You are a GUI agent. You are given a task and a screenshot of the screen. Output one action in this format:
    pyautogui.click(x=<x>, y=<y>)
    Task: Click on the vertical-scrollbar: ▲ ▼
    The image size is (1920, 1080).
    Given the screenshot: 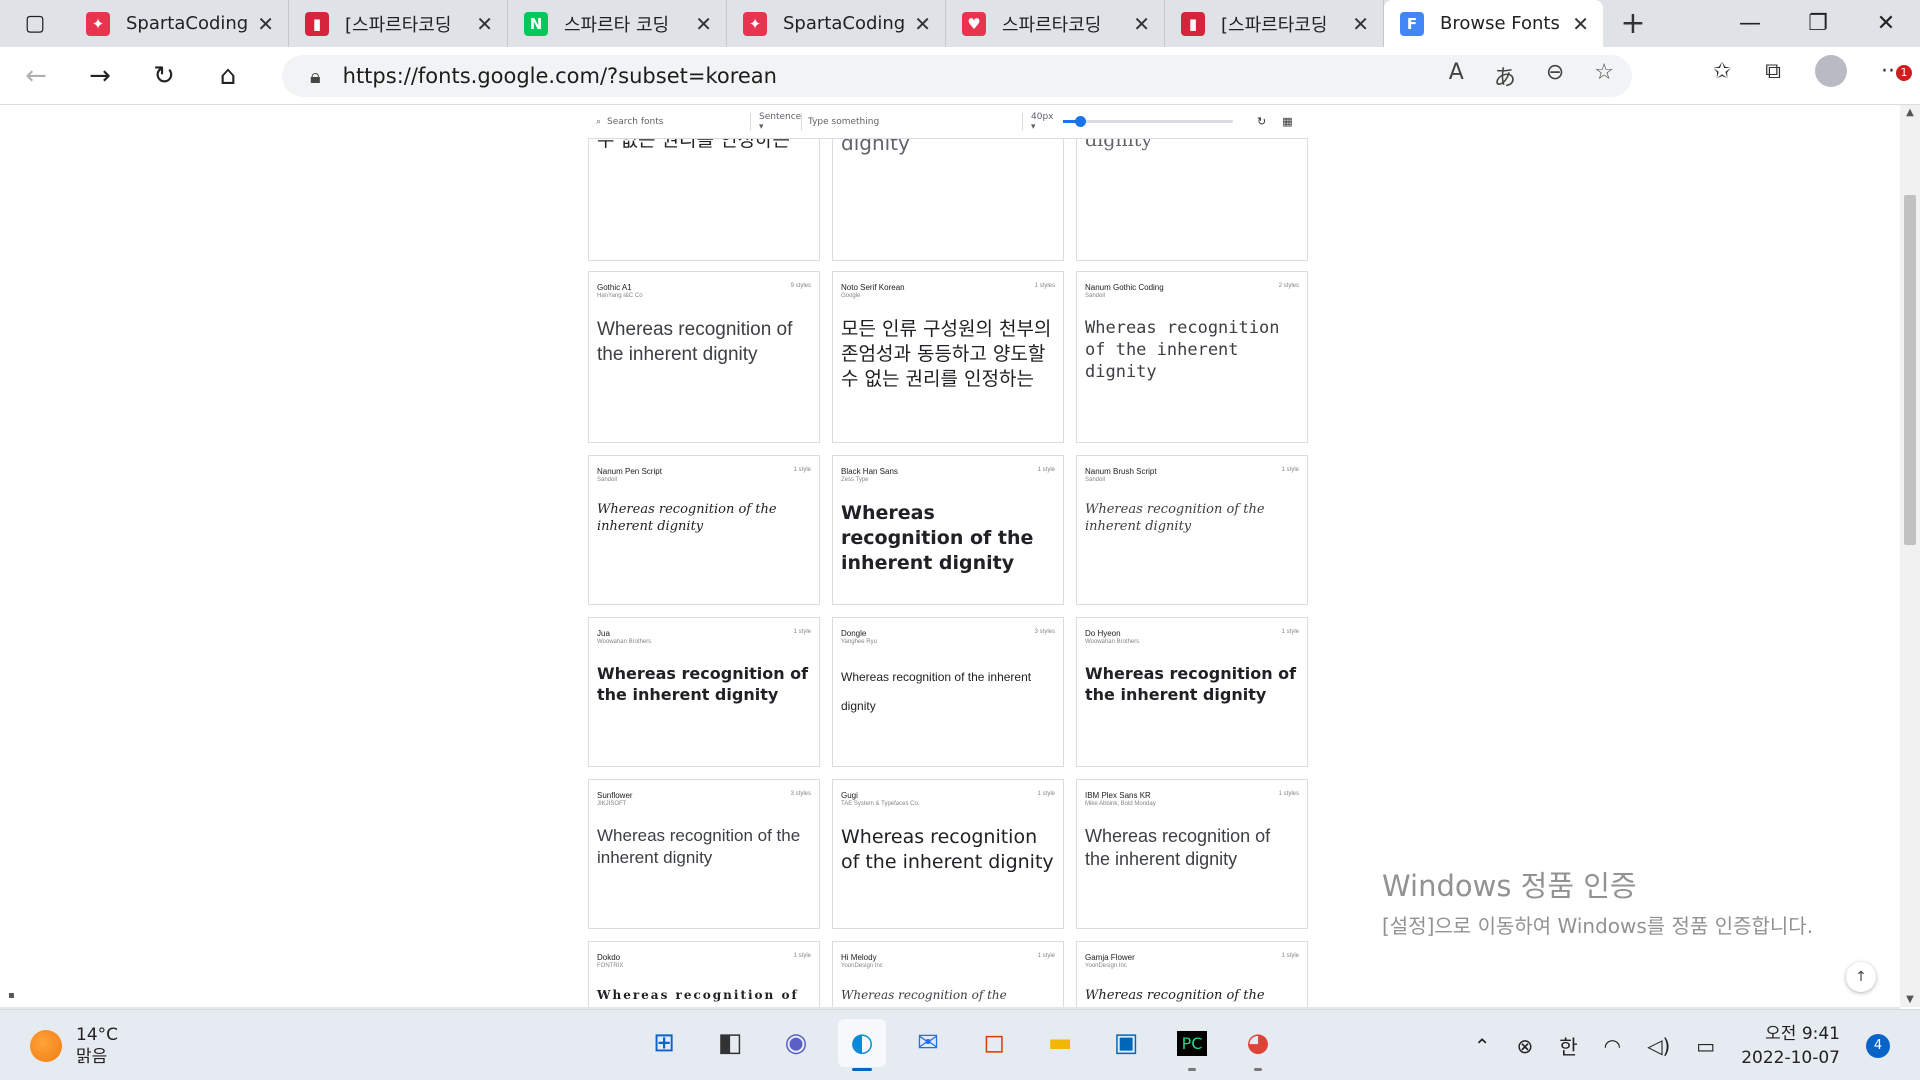 What is the action you would take?
    pyautogui.click(x=1910, y=556)
    